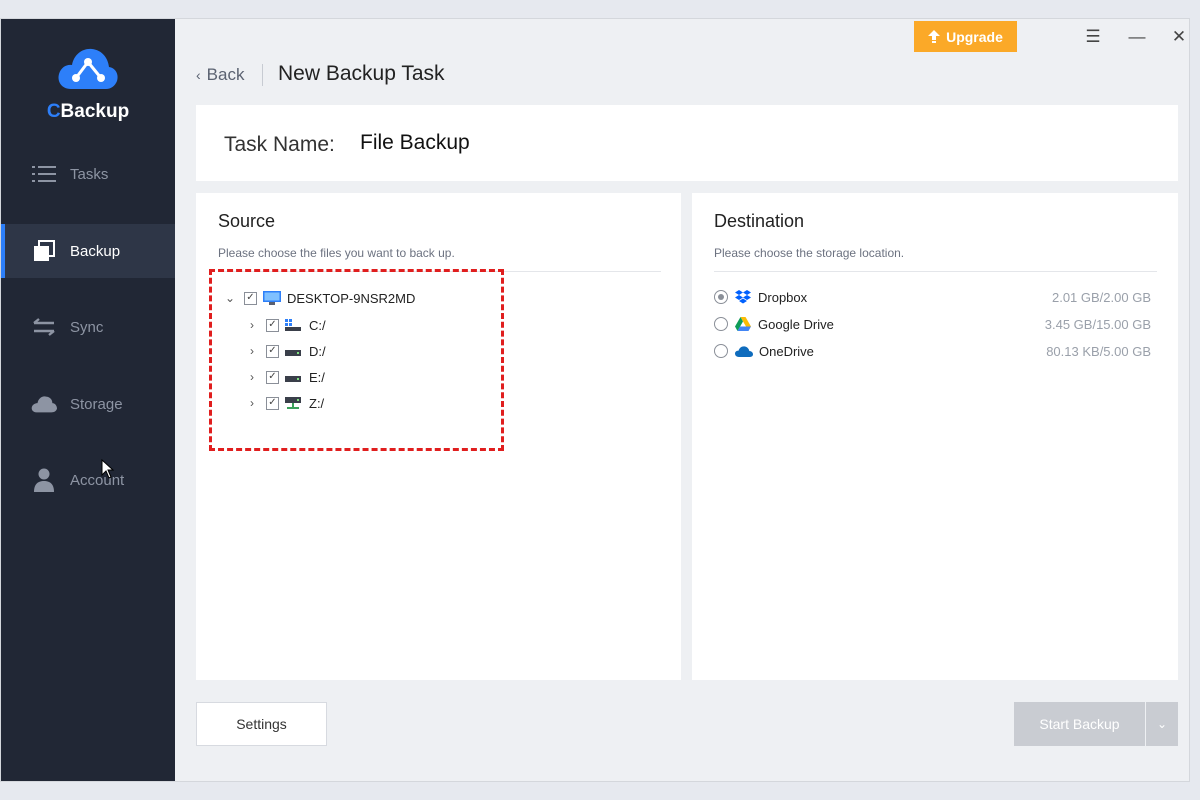 This screenshot has width=1200, height=800. What do you see at coordinates (743, 297) in the screenshot?
I see `dropbox-icon` at bounding box center [743, 297].